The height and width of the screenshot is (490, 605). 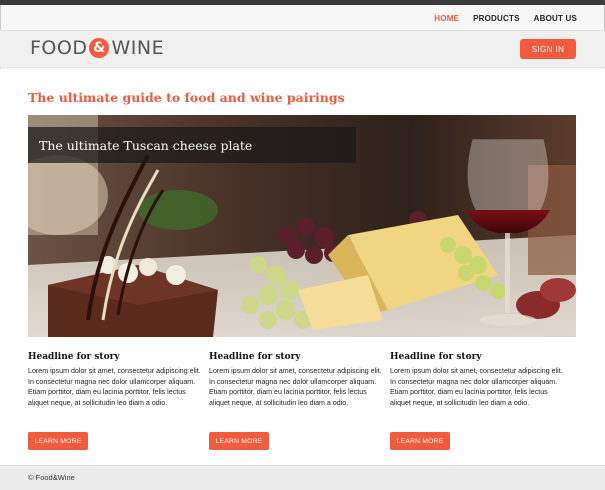 I want to click on hero-caption-box: The ultimate Tuscan cheese plate, so click(x=192, y=145).